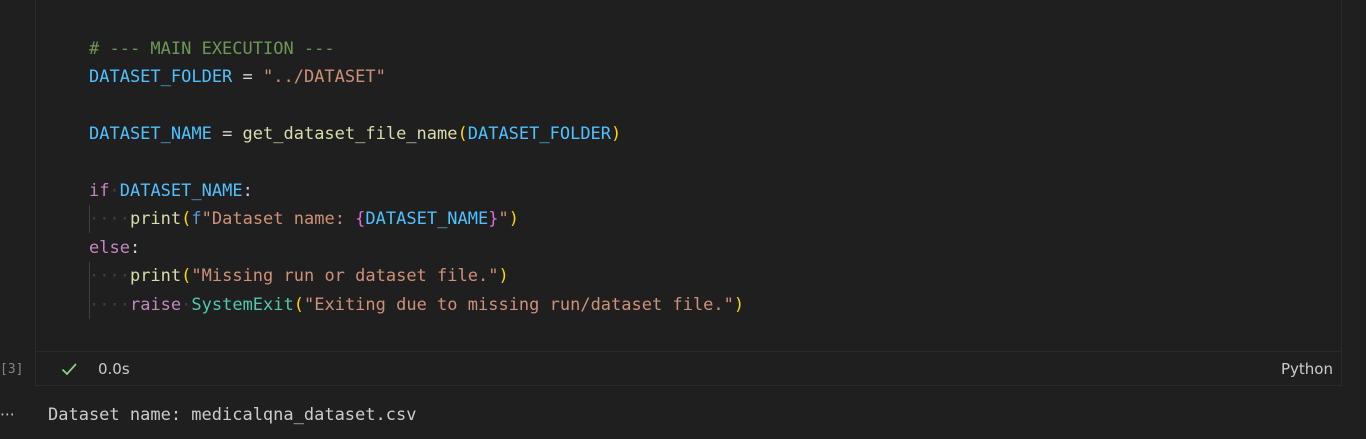 The height and width of the screenshot is (439, 1366). Describe the element at coordinates (345, 276) in the screenshot. I see `string-token: "Missing run or dataset file."` at that location.